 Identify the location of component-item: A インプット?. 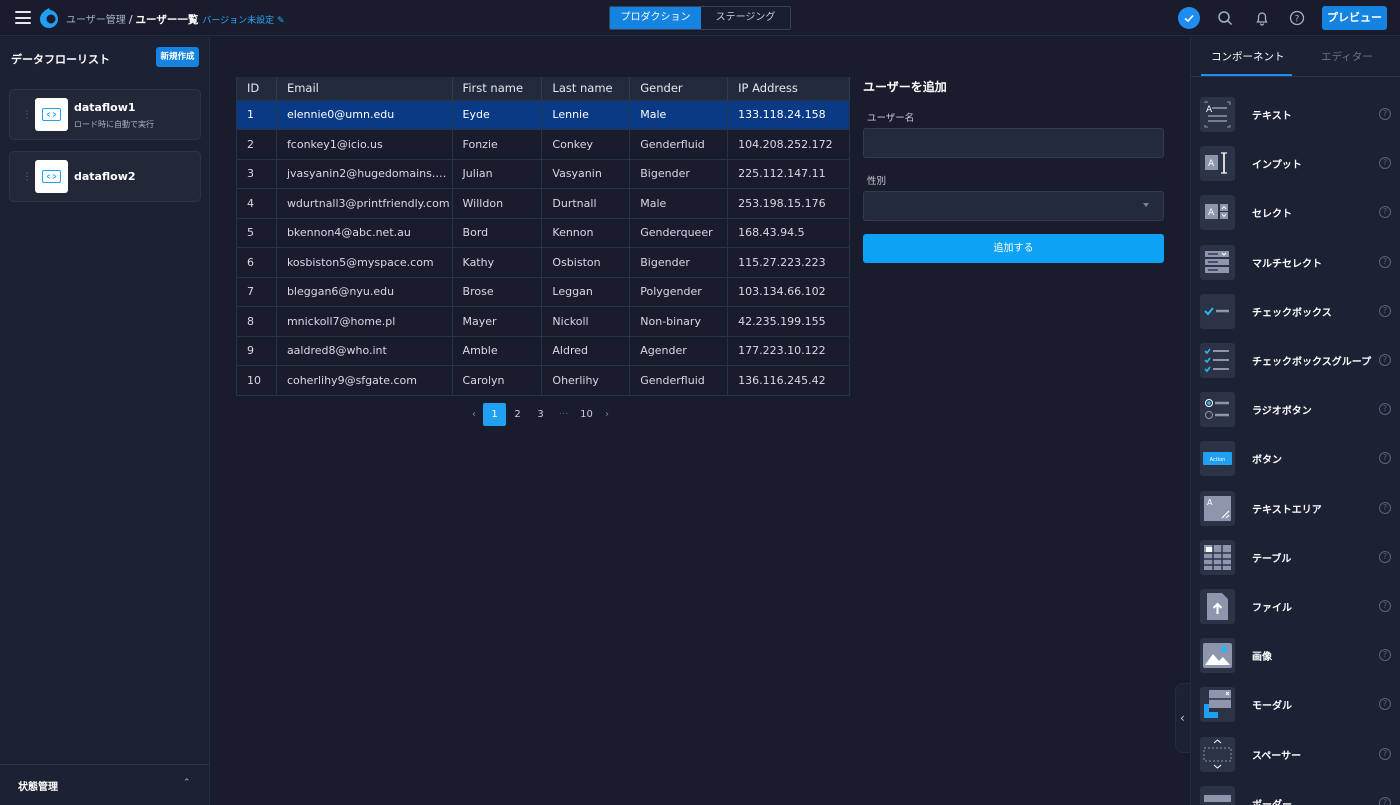
(1299, 163).